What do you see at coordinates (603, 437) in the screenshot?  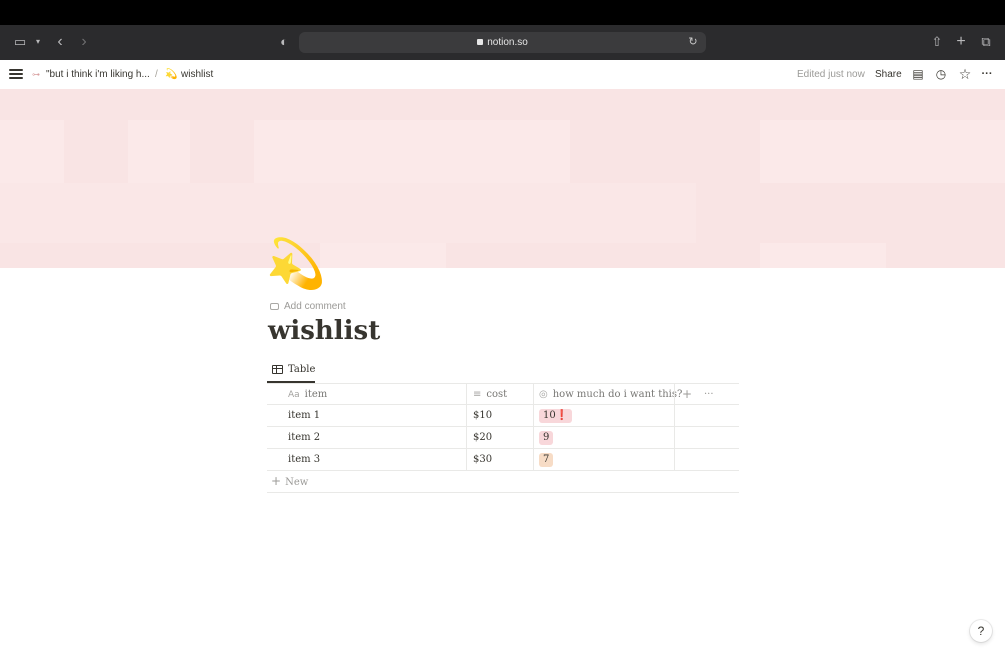 I see `cell-want: 9` at bounding box center [603, 437].